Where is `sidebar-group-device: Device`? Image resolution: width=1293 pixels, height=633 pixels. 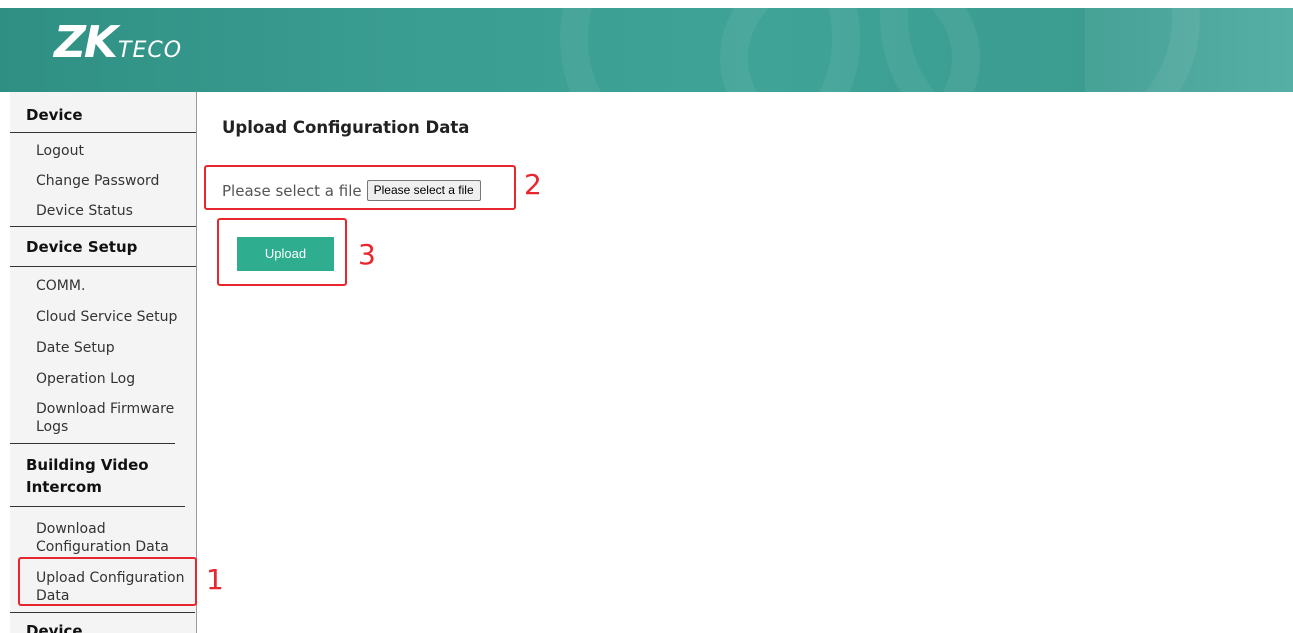
sidebar-group-device: Device is located at coordinates (103, 112).